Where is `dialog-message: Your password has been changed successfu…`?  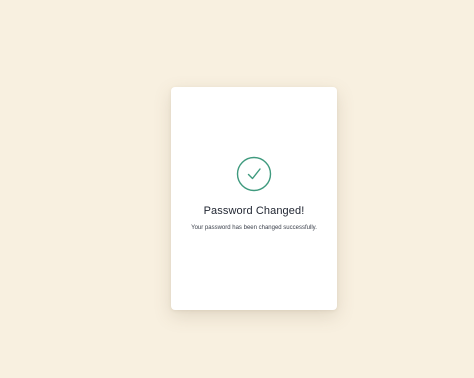
dialog-message: Your password has been changed successfu… is located at coordinates (254, 228).